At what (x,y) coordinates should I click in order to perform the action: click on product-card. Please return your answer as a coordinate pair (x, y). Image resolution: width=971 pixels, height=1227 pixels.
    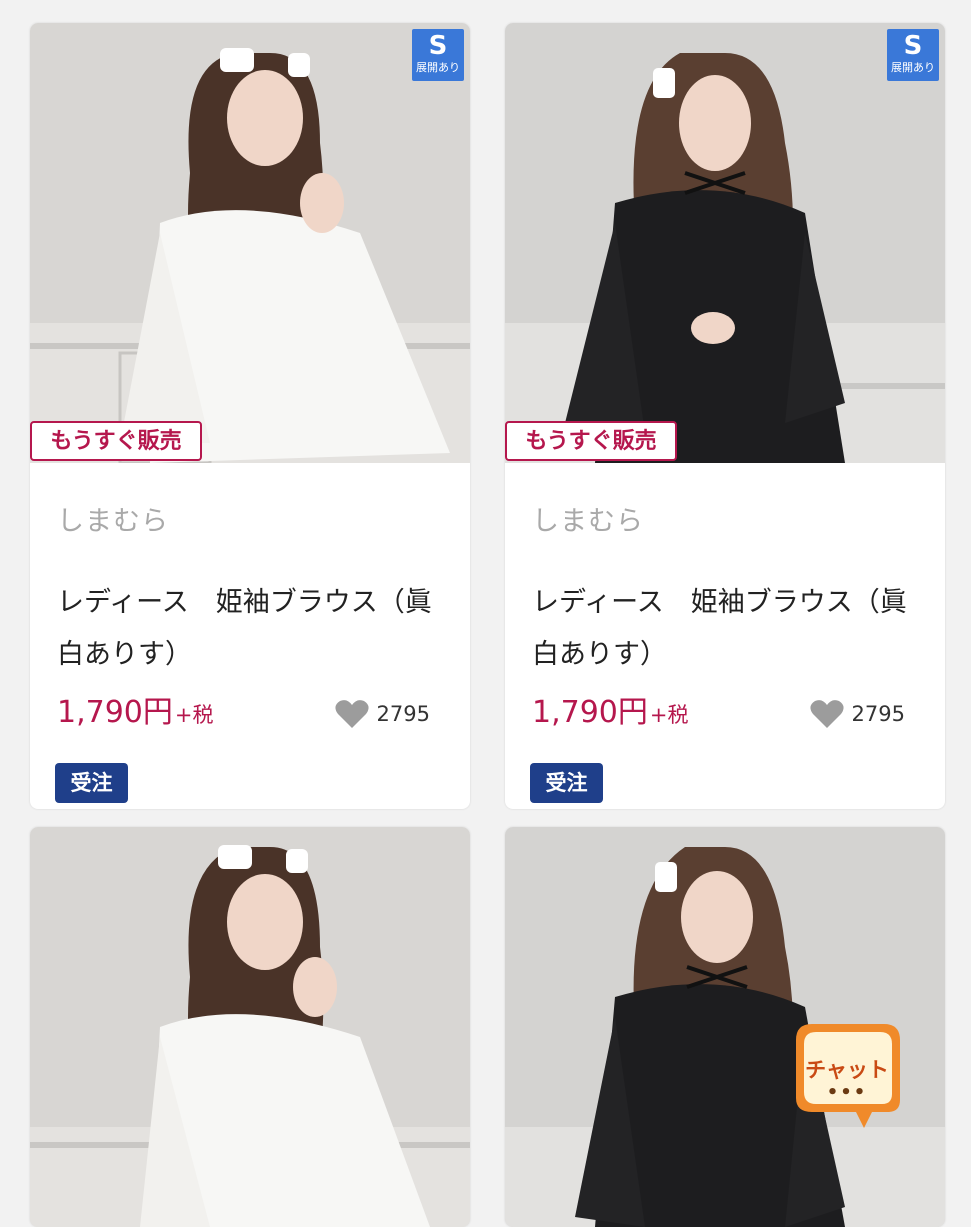
    Looking at the image, I should click on (250, 1027).